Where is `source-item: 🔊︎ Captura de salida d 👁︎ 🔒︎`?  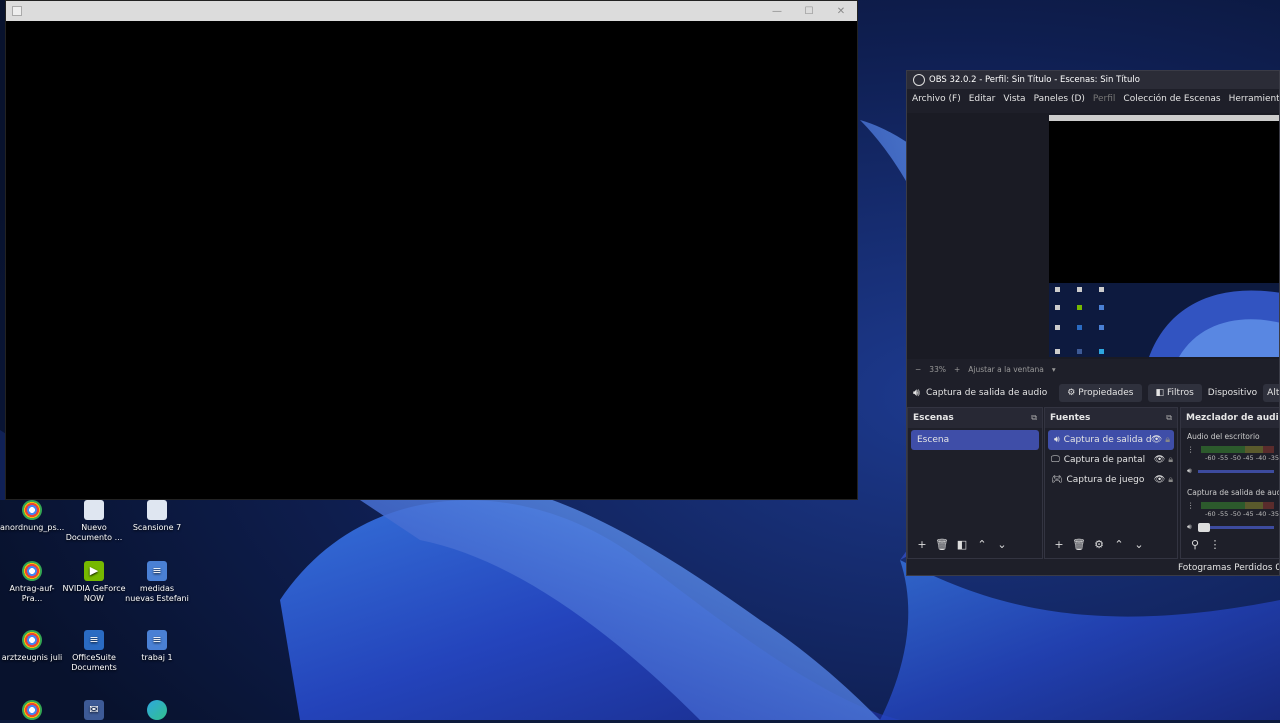
source-item: 🔊︎ Captura de salida d 👁︎ 🔒︎ is located at coordinates (1111, 440).